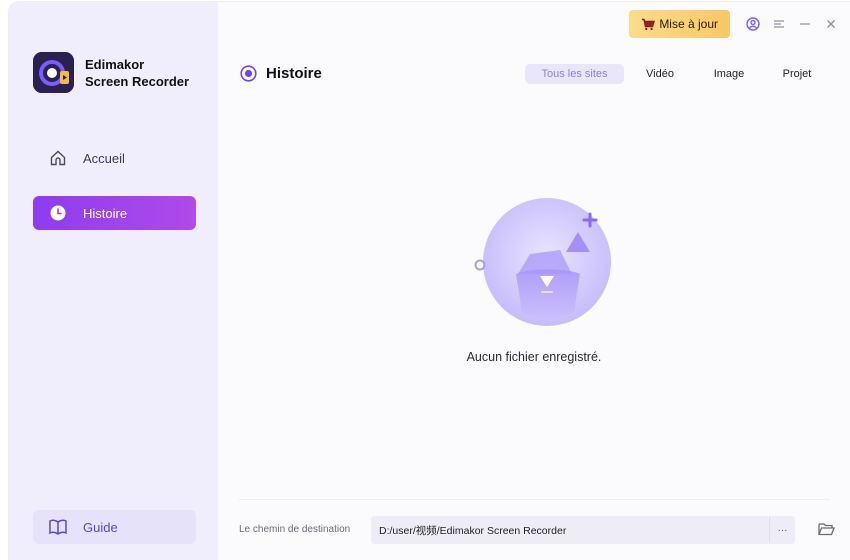 The image size is (850, 560). I want to click on tab-projet: Projet, so click(797, 74).